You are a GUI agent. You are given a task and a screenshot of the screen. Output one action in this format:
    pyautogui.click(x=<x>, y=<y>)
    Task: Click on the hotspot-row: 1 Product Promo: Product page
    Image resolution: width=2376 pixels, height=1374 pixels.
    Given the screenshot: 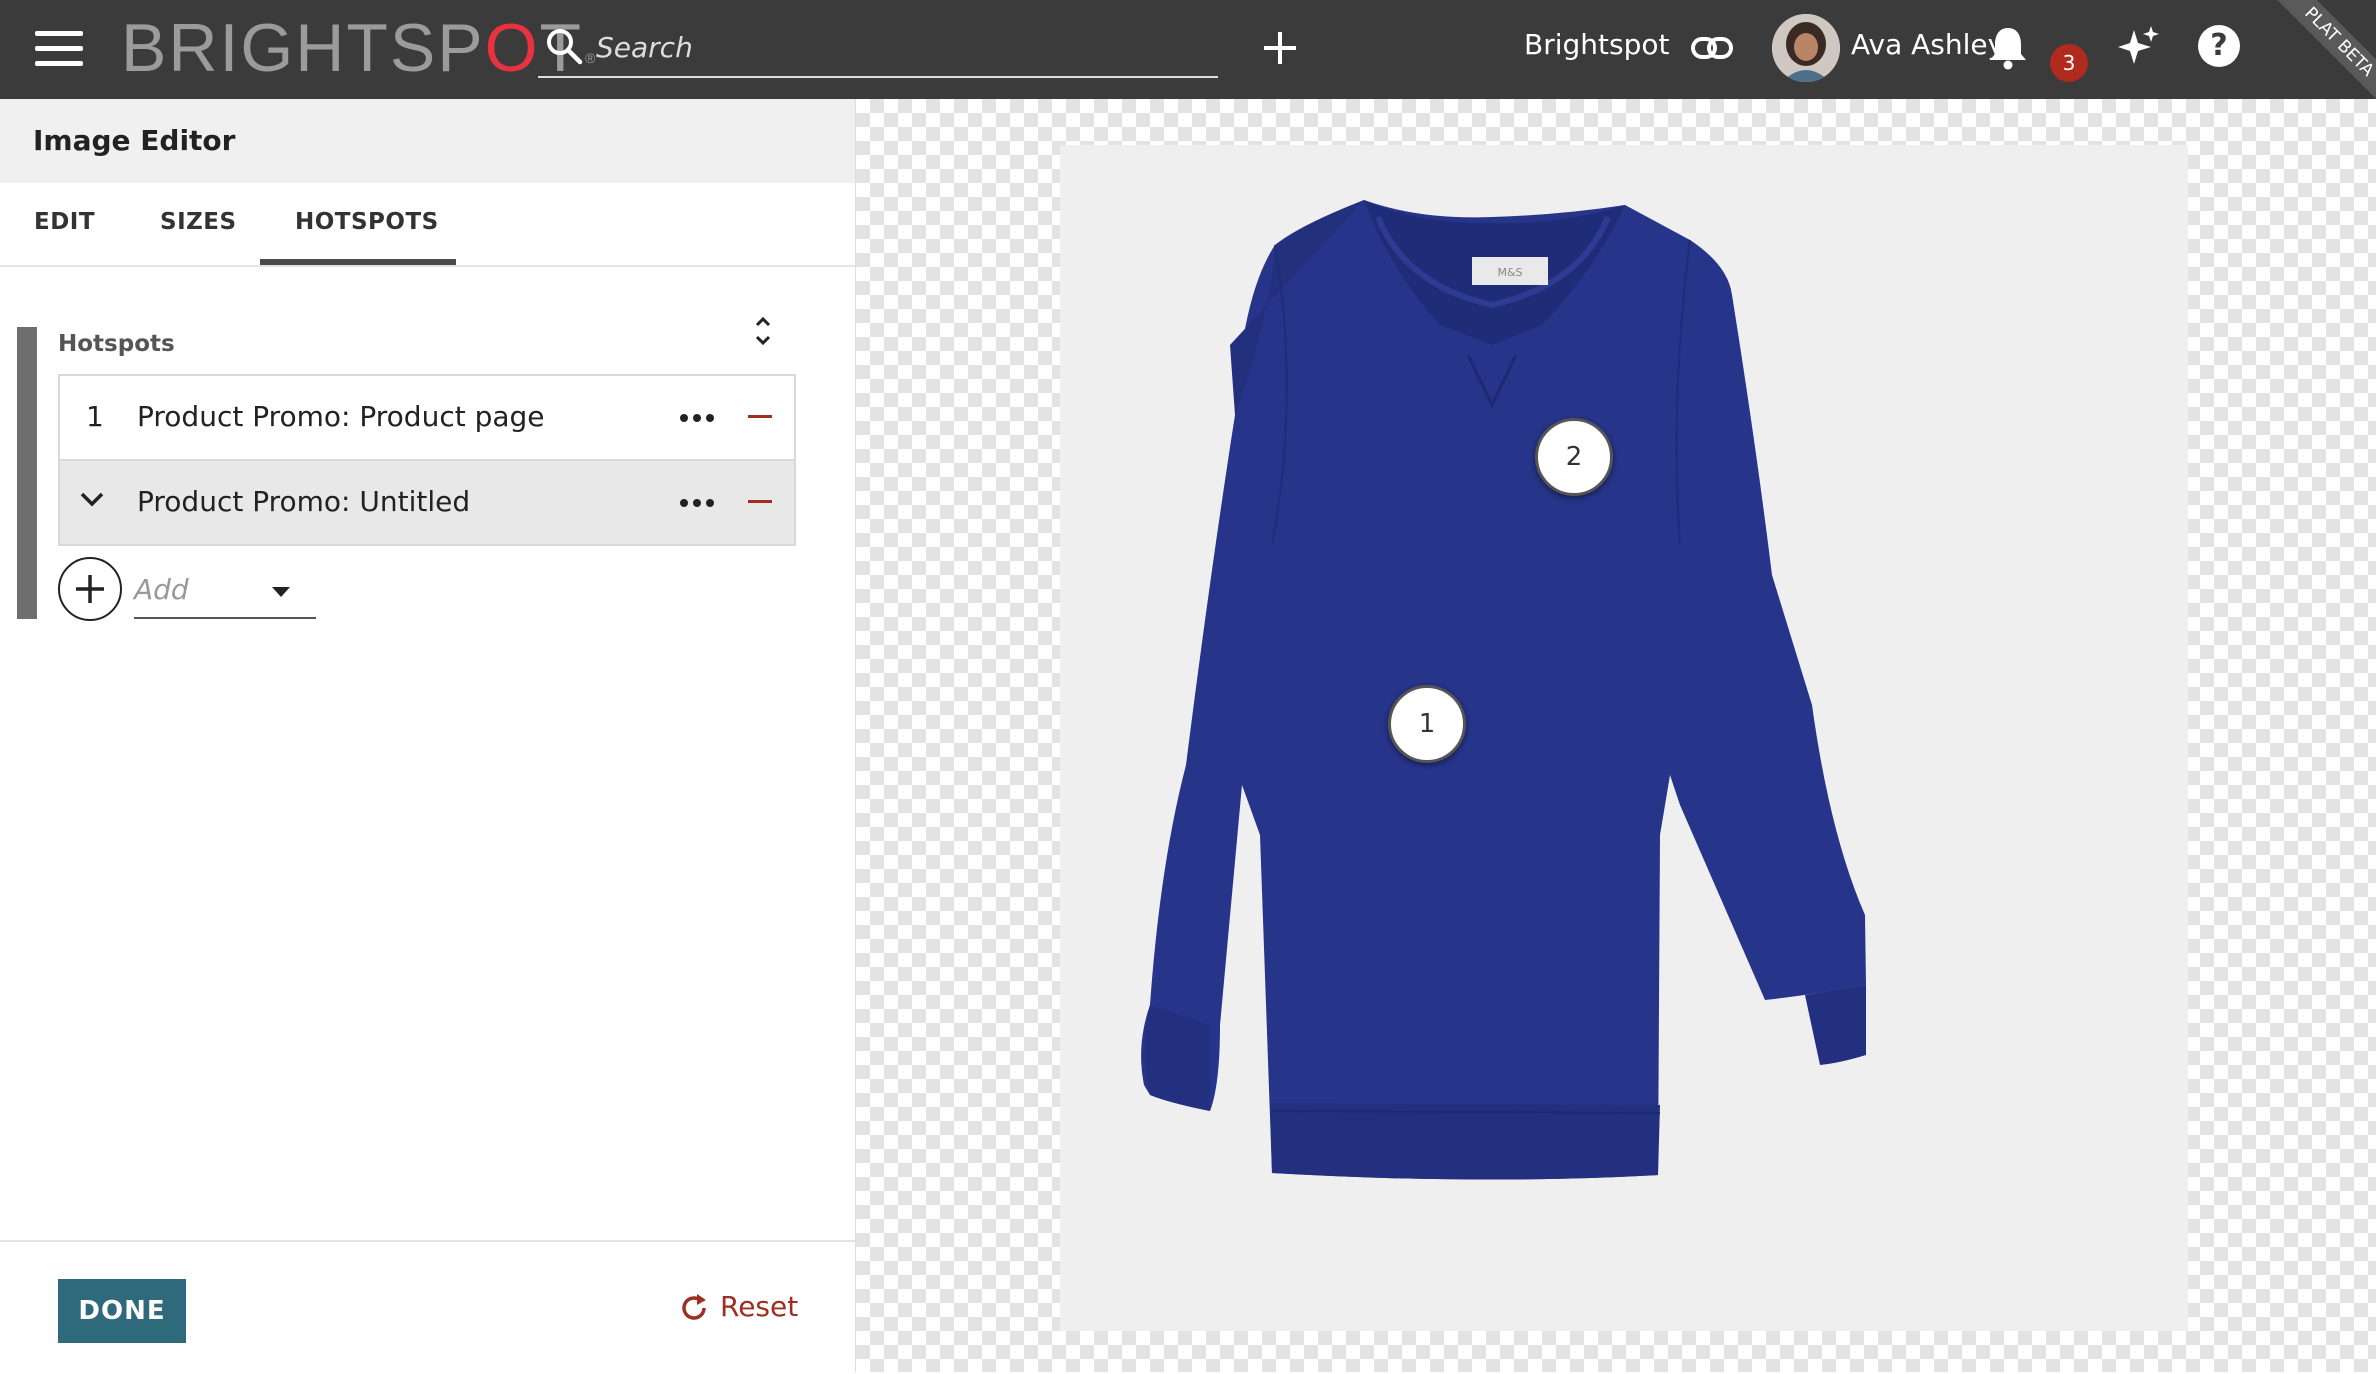 What is the action you would take?
    pyautogui.click(x=427, y=417)
    